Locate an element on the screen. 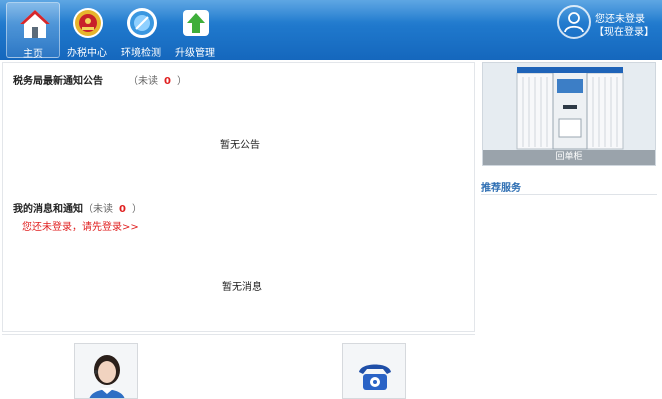  login-now-link: 【现在登录】 is located at coordinates (624, 30).